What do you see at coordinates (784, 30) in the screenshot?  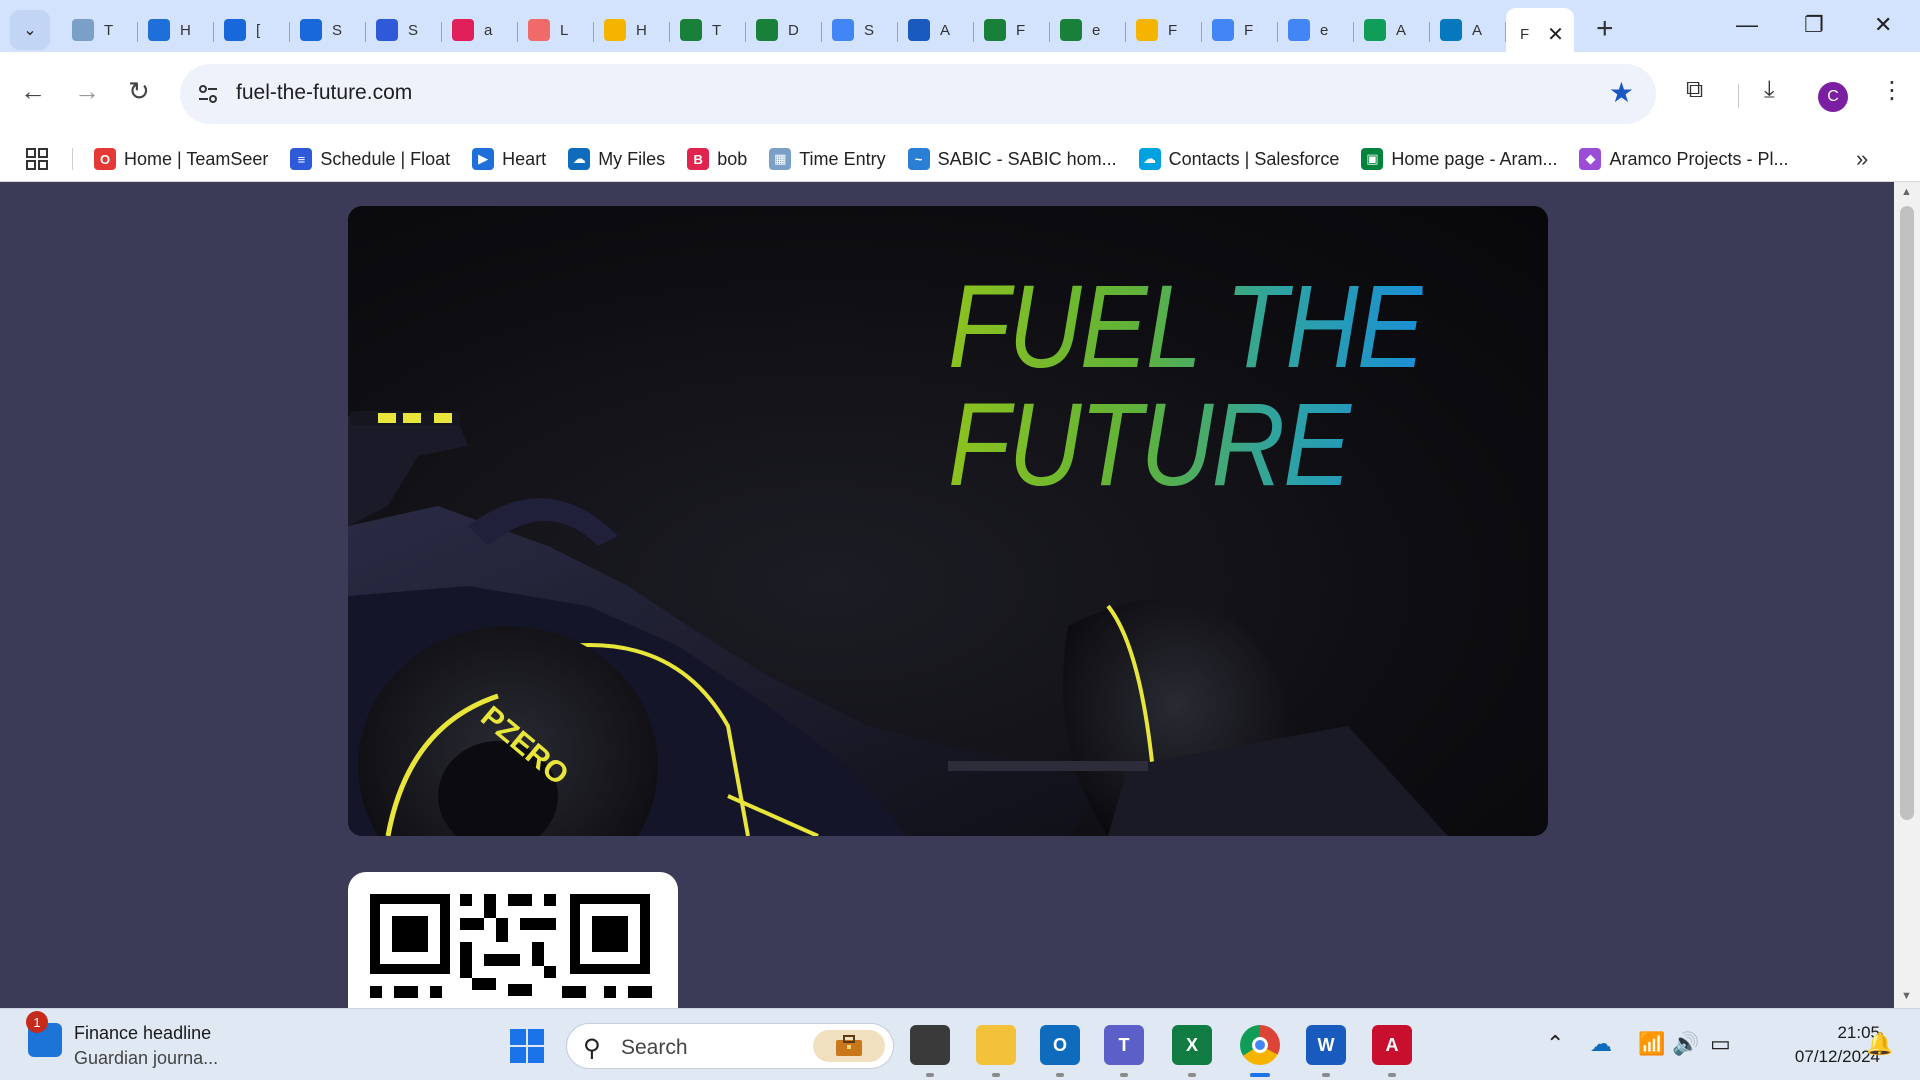 I see `browser-tab: D` at bounding box center [784, 30].